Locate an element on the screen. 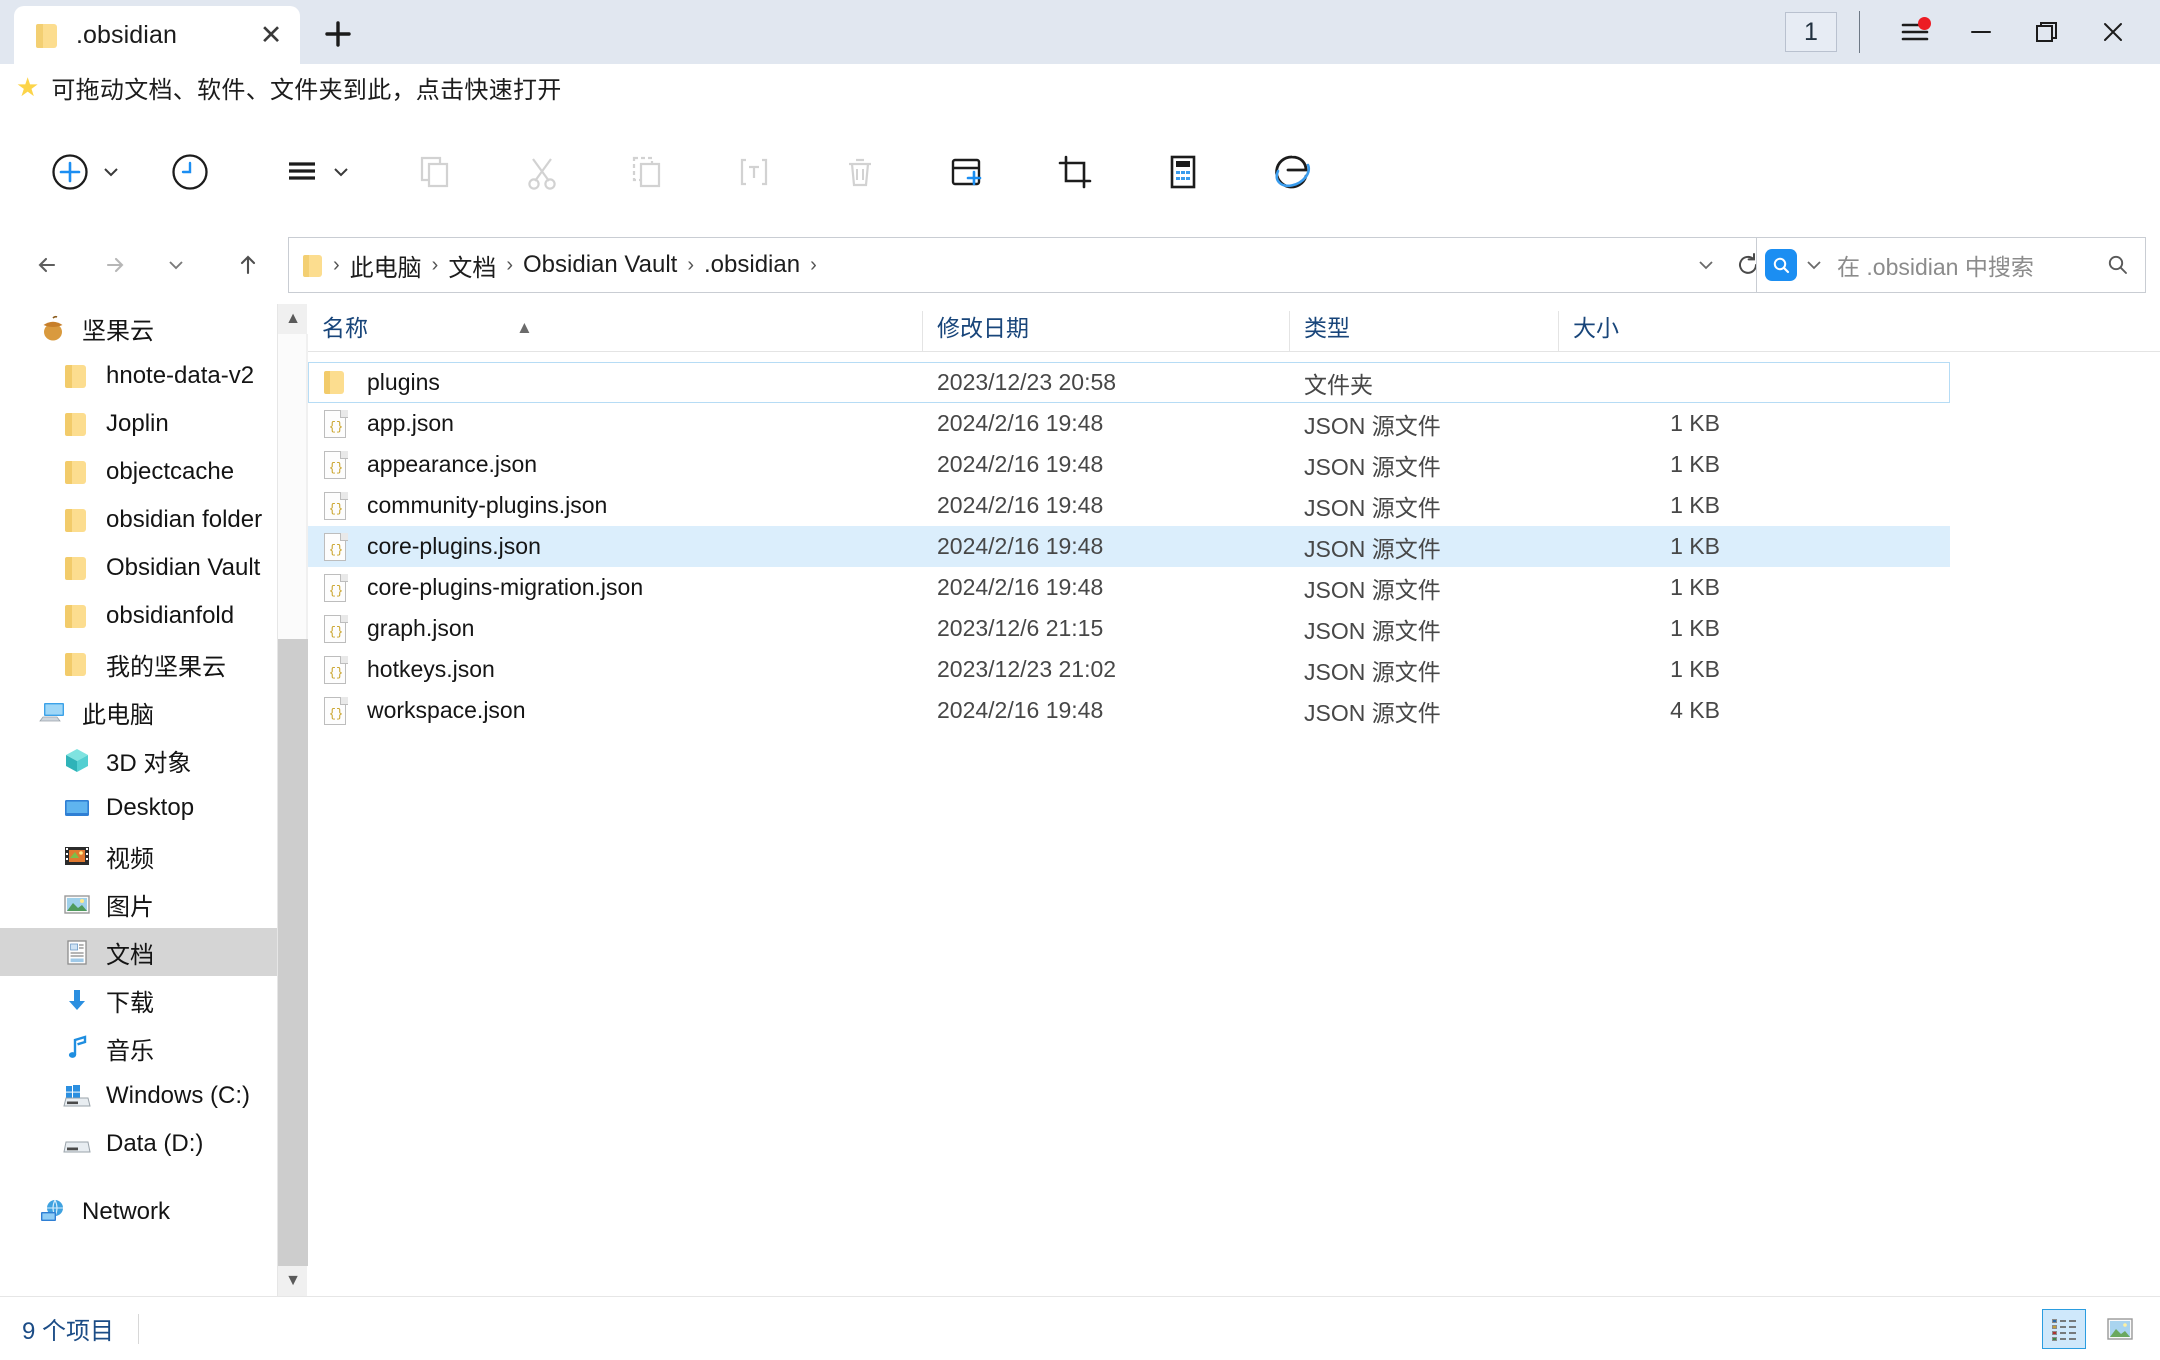  sidebar-item-obsidian-vault: Obsidian Vault is located at coordinates (138, 568).